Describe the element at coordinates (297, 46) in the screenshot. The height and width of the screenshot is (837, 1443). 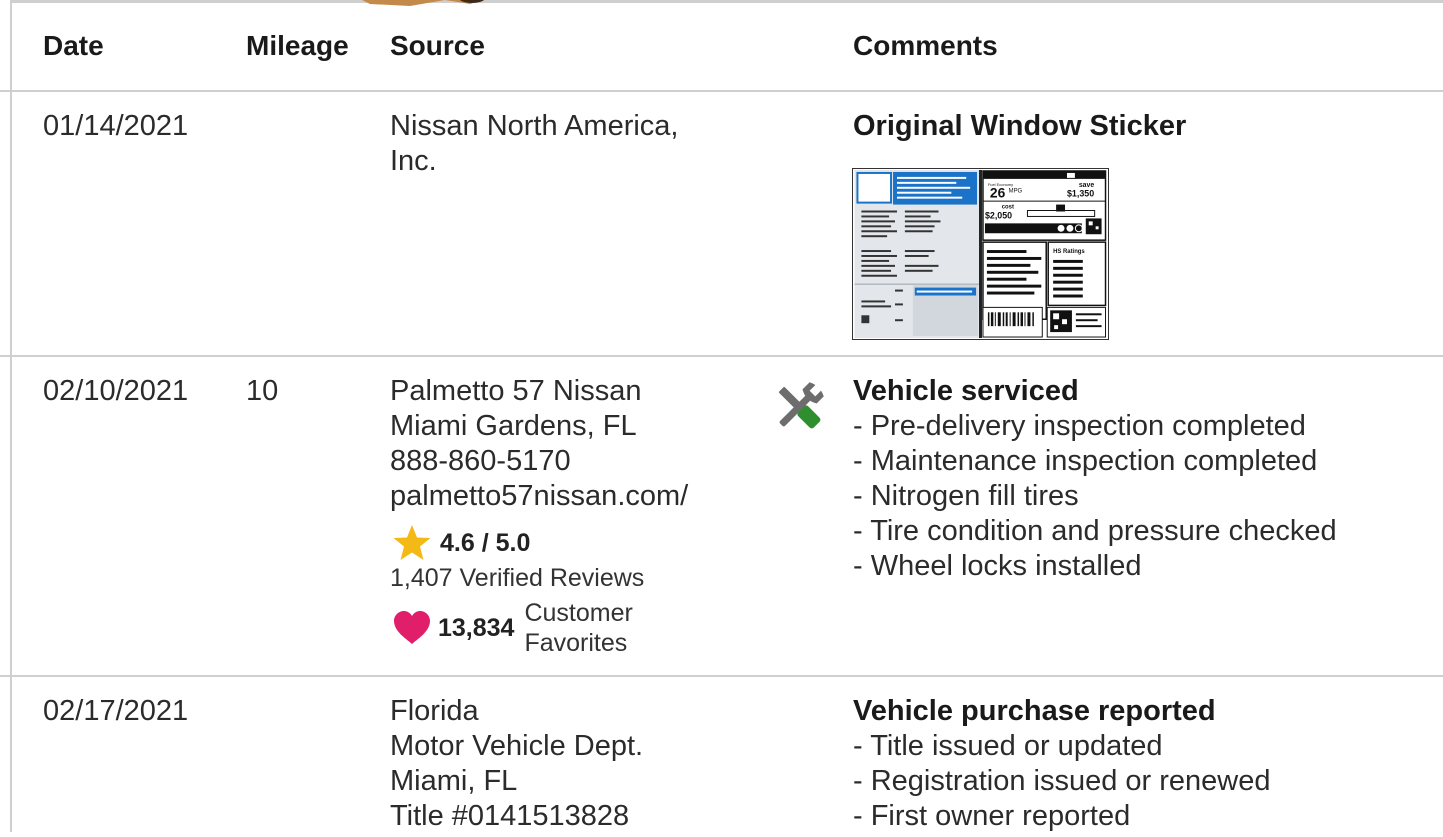
I see `column-header-mileage: Mileage` at that location.